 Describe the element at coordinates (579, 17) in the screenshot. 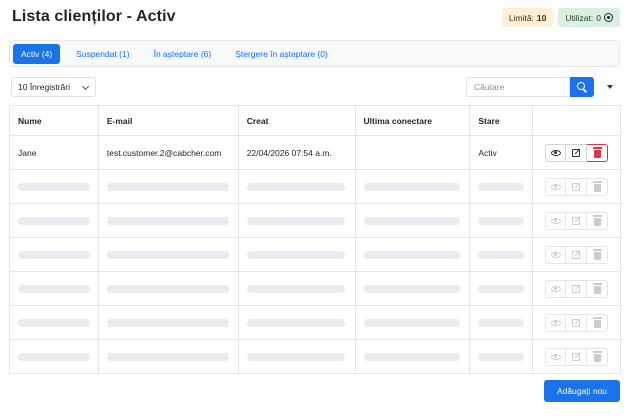

I see `used-label: Utilizat:` at that location.